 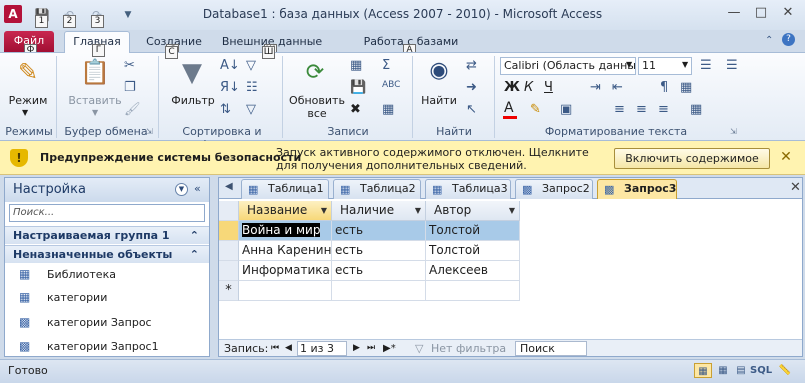 What do you see at coordinates (568, 66) in the screenshot?
I see `font-name-select: Calibri (Область данны` at bounding box center [568, 66].